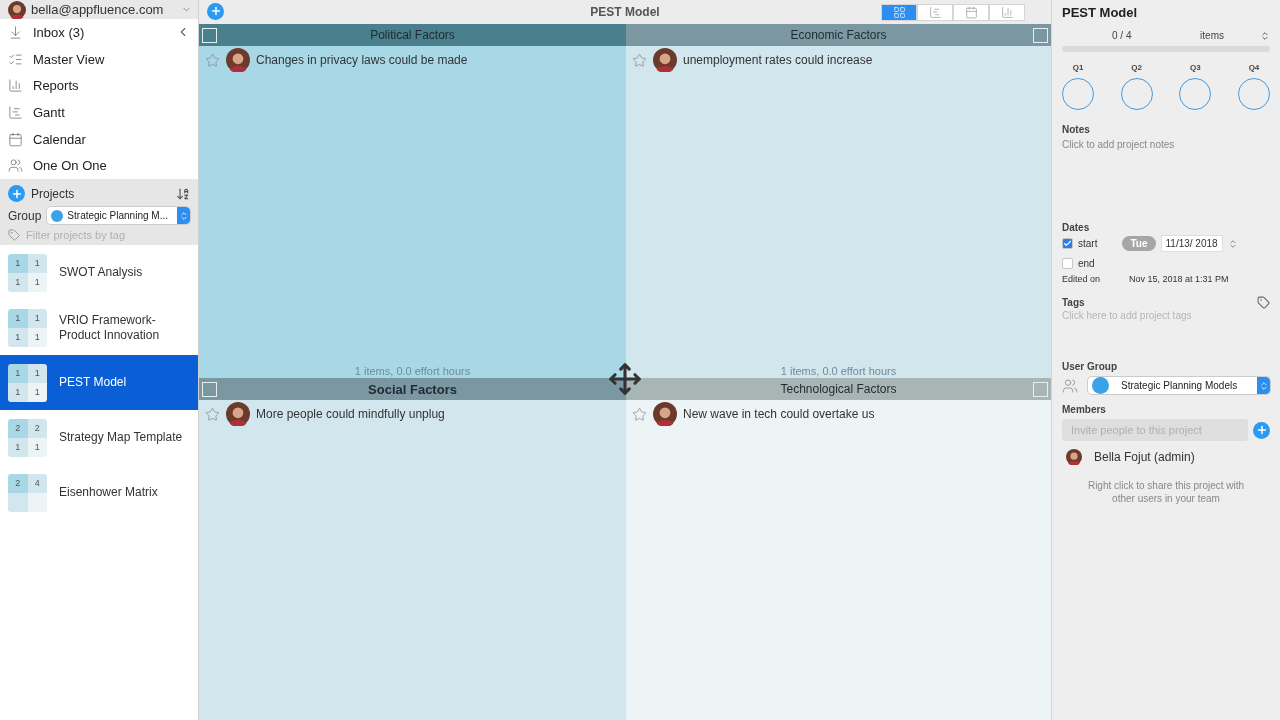 This screenshot has width=1280, height=720. Describe the element at coordinates (1122, 35) in the screenshot. I see `progress-count: 0 / 4` at that location.